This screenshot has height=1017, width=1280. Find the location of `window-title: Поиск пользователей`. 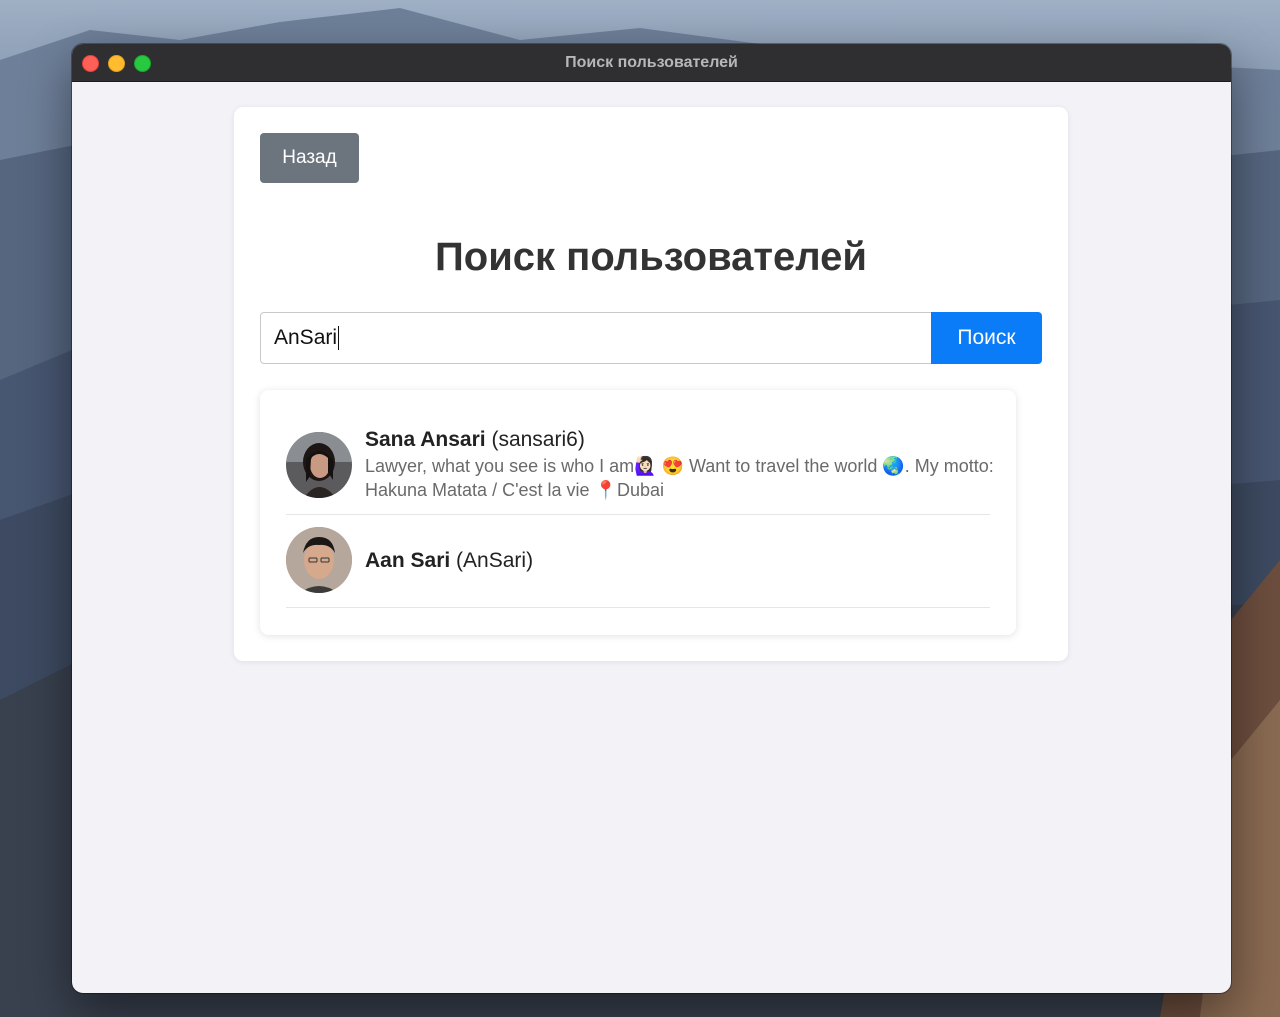

window-title: Поиск пользователей is located at coordinates (651, 62).